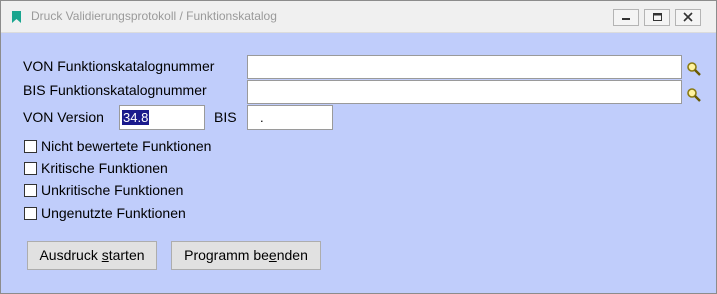 The width and height of the screenshot is (717, 294). I want to click on bis-version-input: ., so click(290, 117).